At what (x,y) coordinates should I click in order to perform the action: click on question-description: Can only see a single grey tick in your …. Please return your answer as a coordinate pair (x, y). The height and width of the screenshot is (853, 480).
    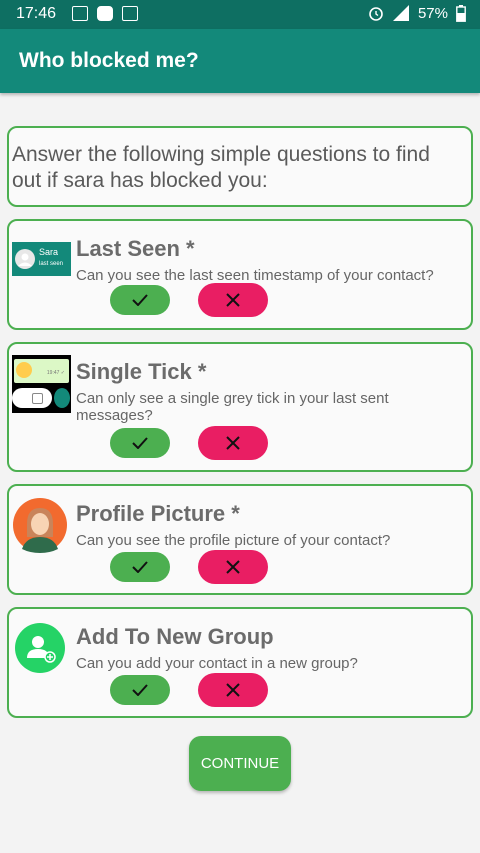
    Looking at the image, I should click on (232, 407).